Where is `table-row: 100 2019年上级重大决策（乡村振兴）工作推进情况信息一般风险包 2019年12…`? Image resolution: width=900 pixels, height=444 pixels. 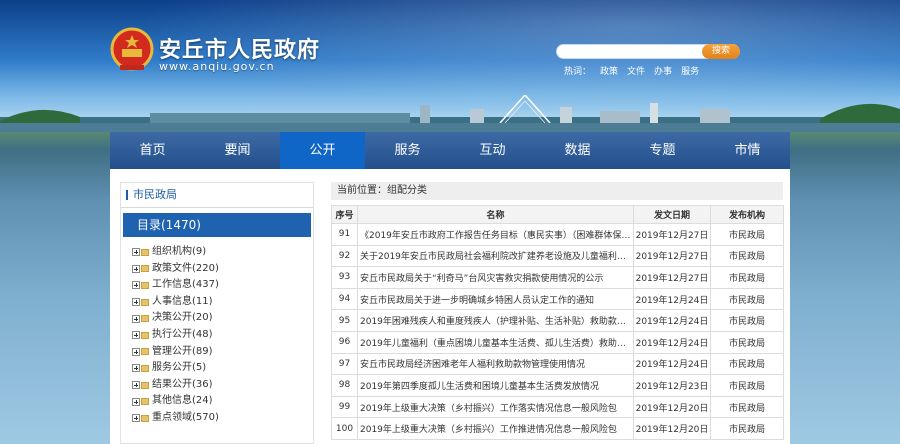 table-row: 100 2019年上级重大决策（乡村振兴）工作推进情况信息一般风险包 2019年12… is located at coordinates (557, 428).